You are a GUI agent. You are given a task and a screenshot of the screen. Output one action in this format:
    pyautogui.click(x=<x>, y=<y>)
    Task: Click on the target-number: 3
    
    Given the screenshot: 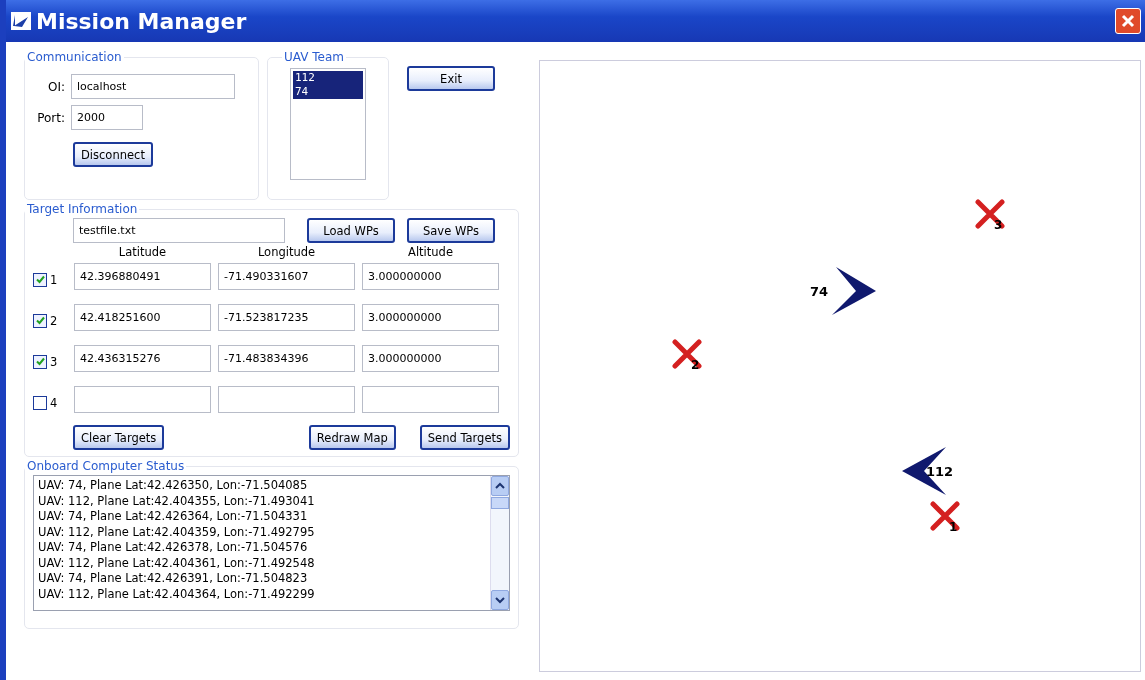 What is the action you would take?
    pyautogui.click(x=54, y=361)
    